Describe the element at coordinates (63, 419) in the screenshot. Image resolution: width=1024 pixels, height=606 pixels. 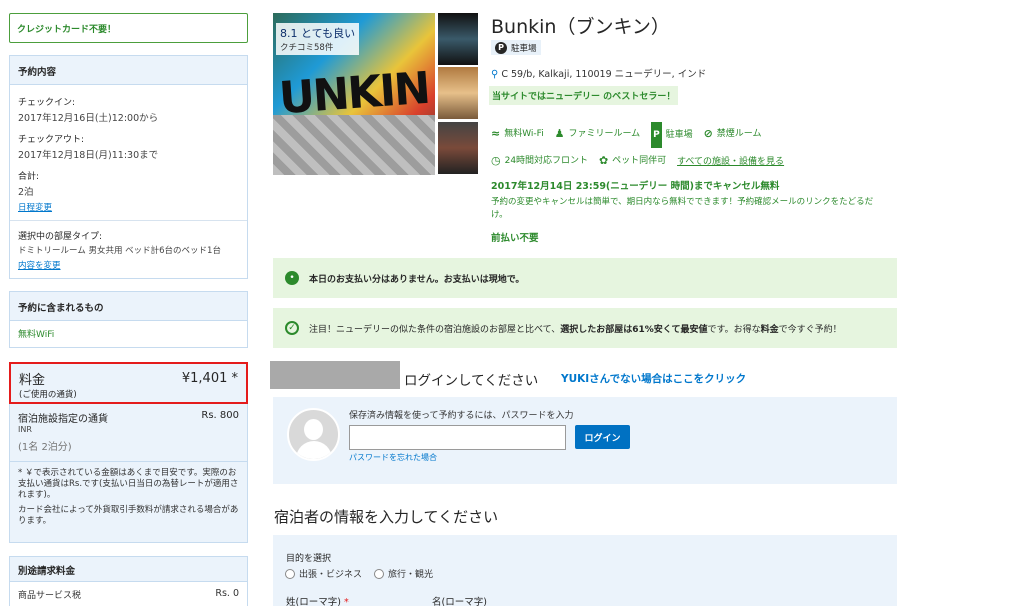
I see `property-currency-label: 宿泊施設指定の通貨` at that location.